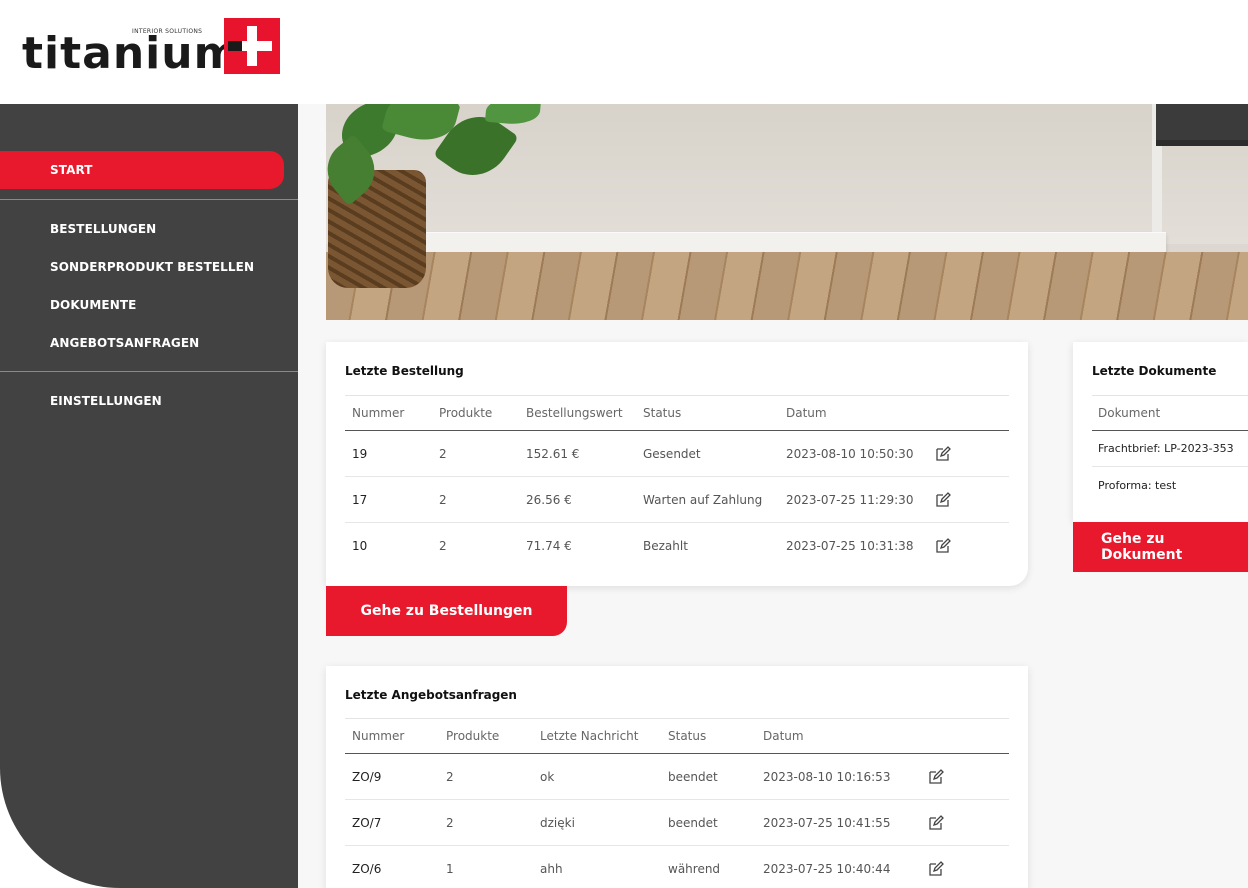  Describe the element at coordinates (360, 453) in the screenshot. I see `order-number: 19` at that location.